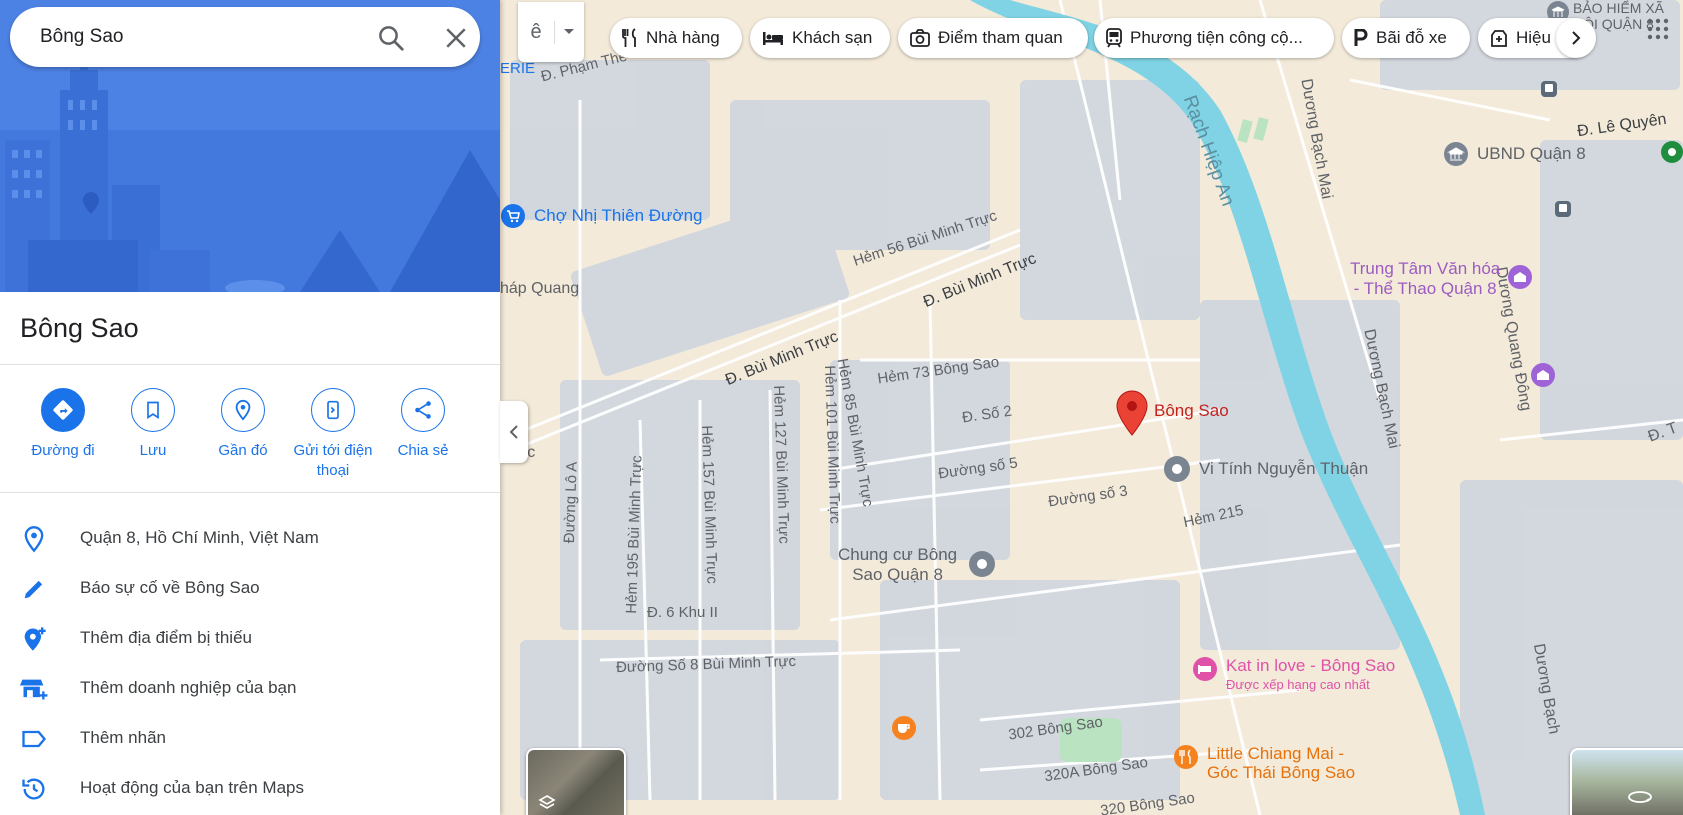 The width and height of the screenshot is (1683, 815). Describe the element at coordinates (333, 410) in the screenshot. I see `send-to-phone-icon` at that location.